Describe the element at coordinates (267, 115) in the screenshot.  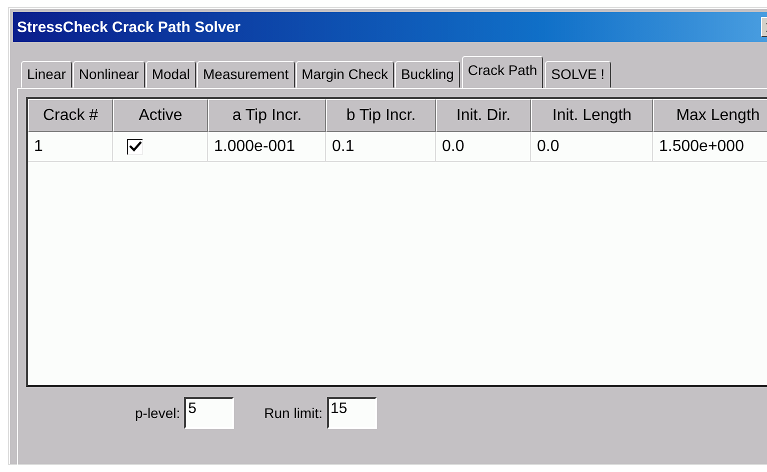
I see `column-header: a Tip Incr.` at that location.